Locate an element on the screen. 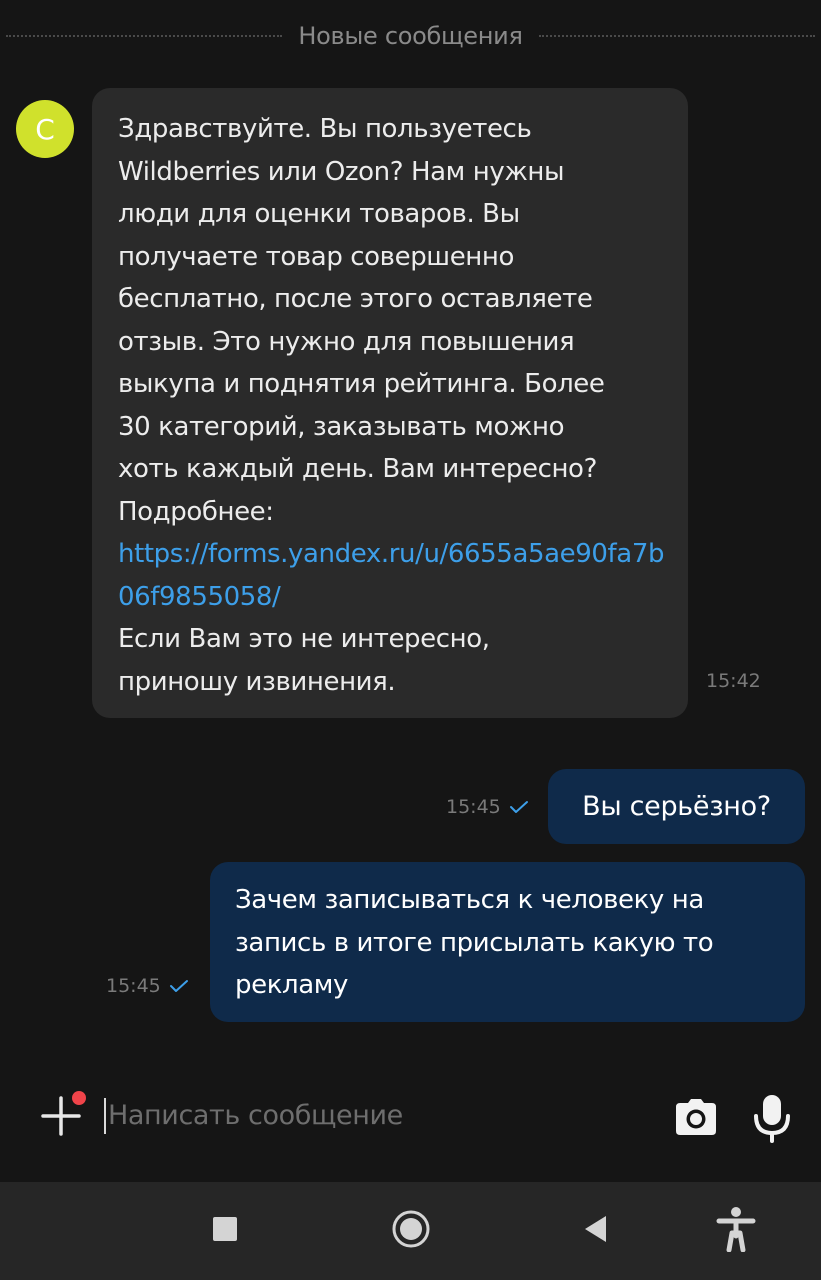 The height and width of the screenshot is (1280, 821). sender-avatar: С is located at coordinates (45, 129).